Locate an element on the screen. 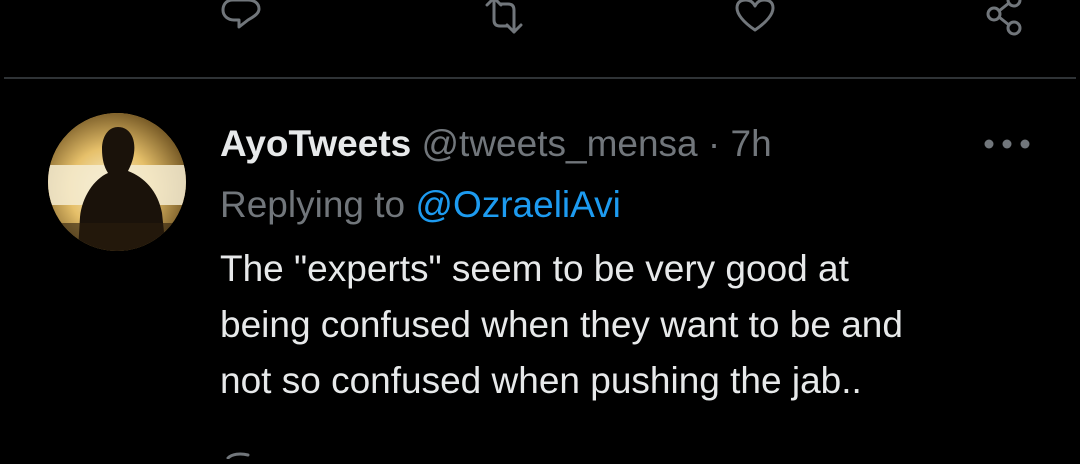 This screenshot has height=464, width=1080. tweet-text-line: being confused when they want to be and is located at coordinates (561, 324).